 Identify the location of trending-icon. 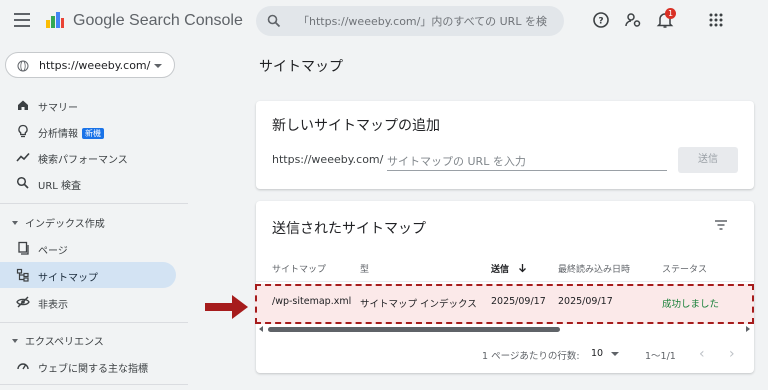
(23, 157).